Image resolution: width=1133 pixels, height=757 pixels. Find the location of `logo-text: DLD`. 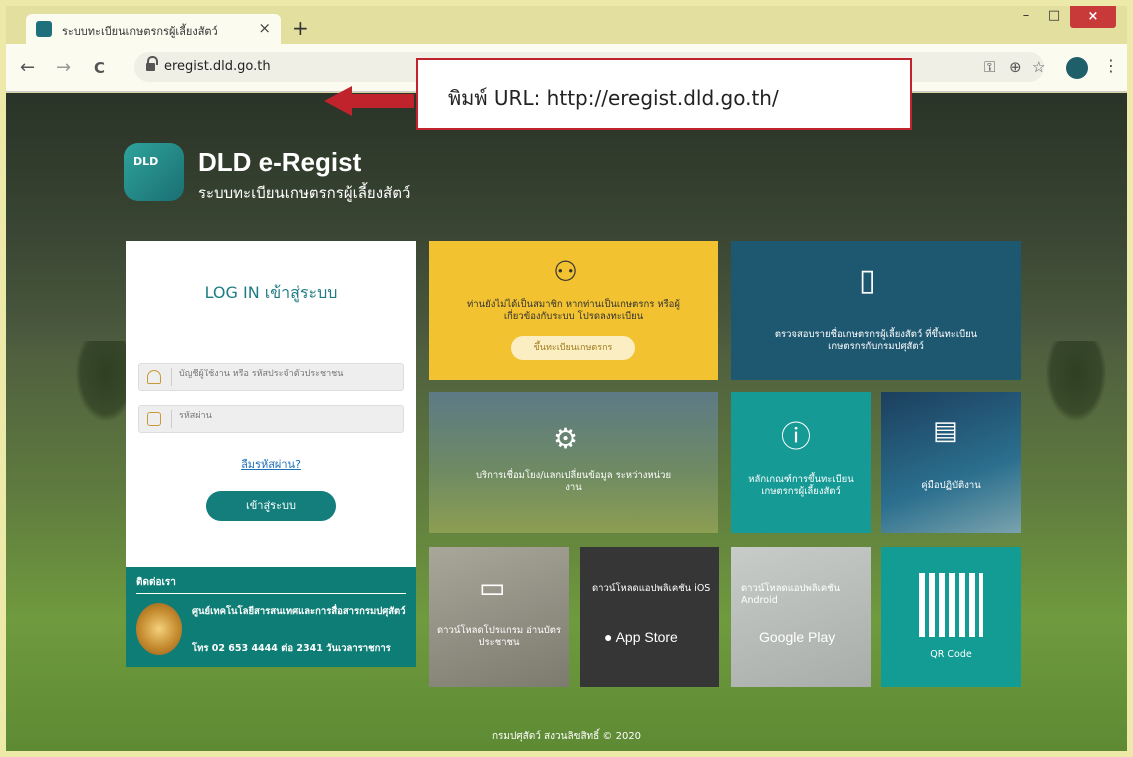

logo-text: DLD is located at coordinates (146, 161).